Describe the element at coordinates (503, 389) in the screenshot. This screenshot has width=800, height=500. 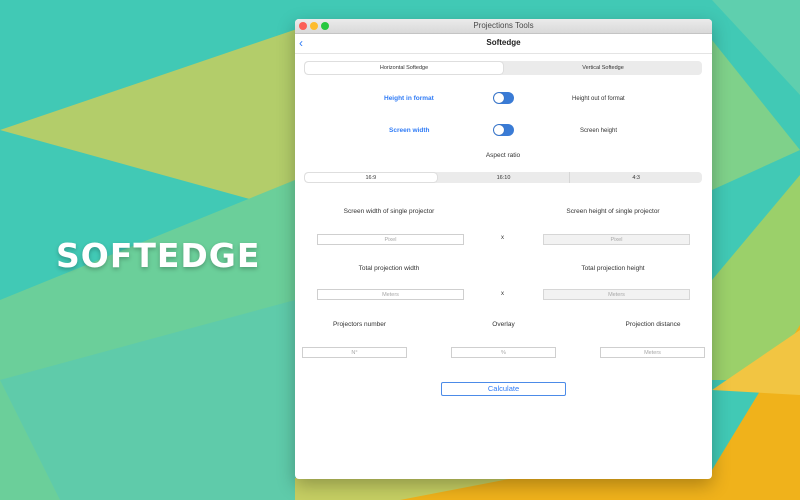
I see `calculate-button: Calculate` at that location.